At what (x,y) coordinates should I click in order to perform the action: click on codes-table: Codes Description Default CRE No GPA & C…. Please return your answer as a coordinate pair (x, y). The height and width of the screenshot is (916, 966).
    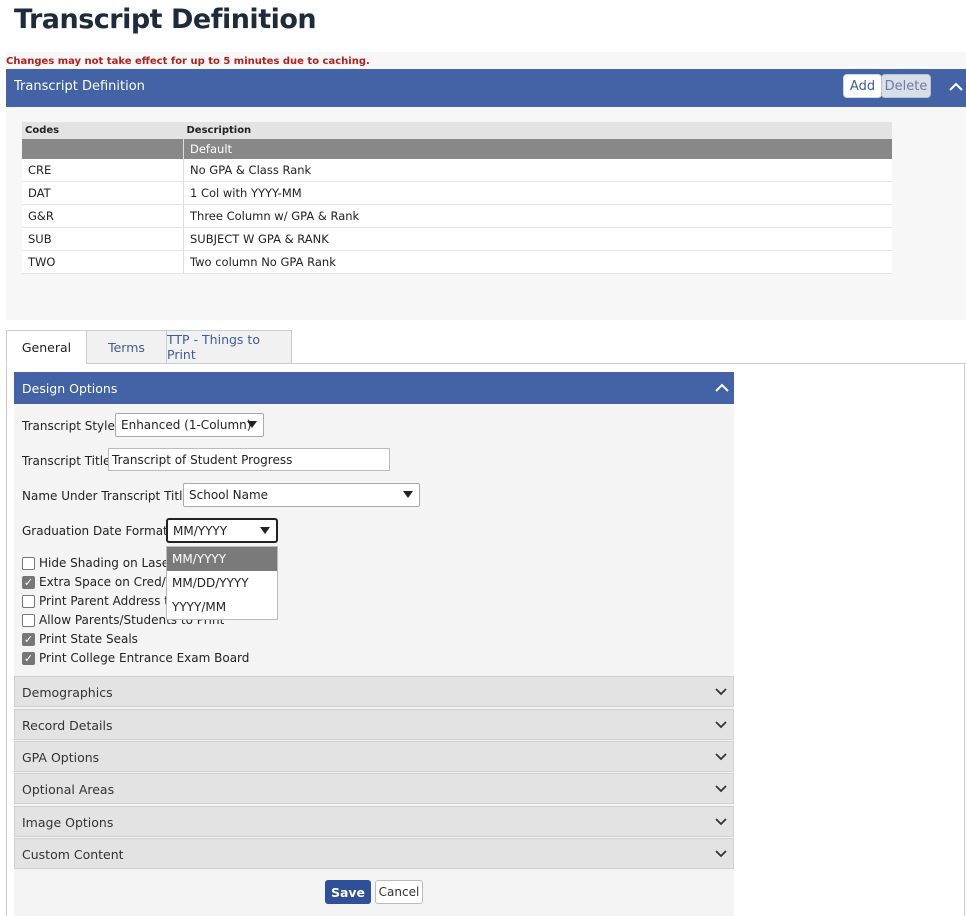
    Looking at the image, I should click on (457, 198).